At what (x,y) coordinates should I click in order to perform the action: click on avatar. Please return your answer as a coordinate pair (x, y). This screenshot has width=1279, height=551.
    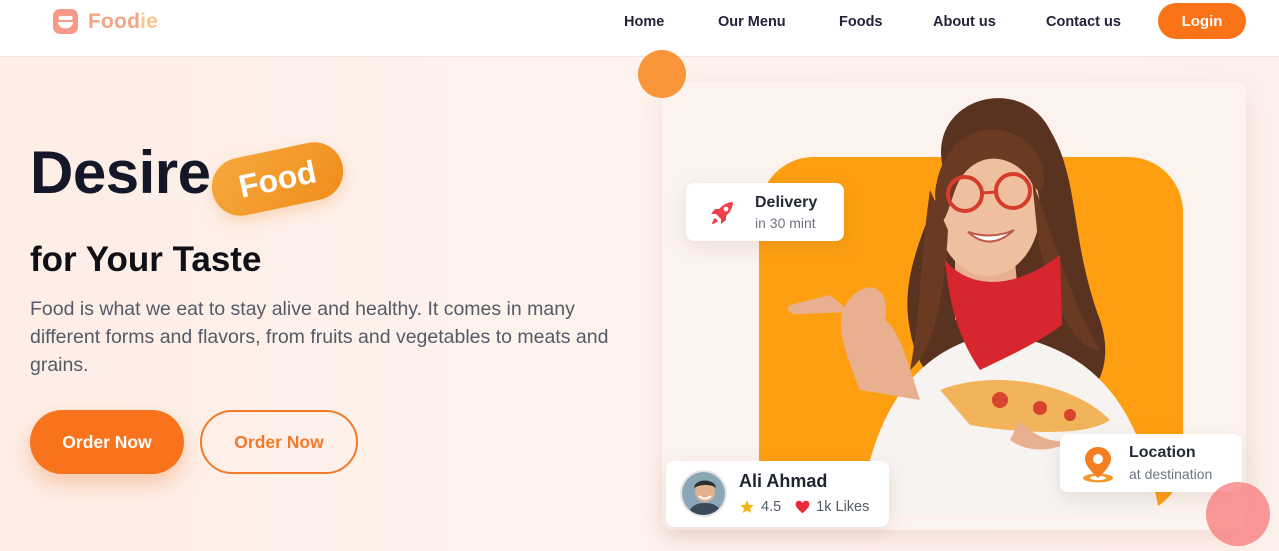
    Looking at the image, I should click on (703, 493).